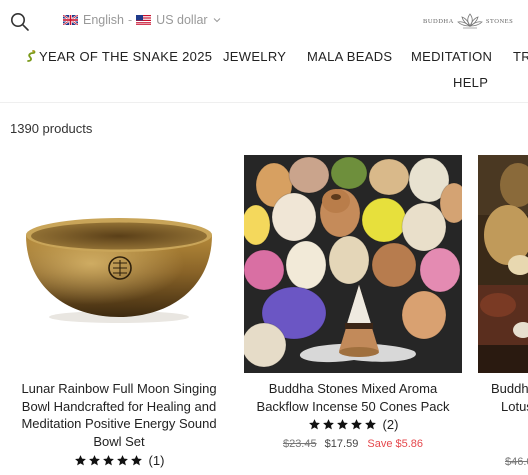 The height and width of the screenshot is (475, 528). I want to click on product-price: $23.45 $17.59 Save $5.86, so click(353, 444).